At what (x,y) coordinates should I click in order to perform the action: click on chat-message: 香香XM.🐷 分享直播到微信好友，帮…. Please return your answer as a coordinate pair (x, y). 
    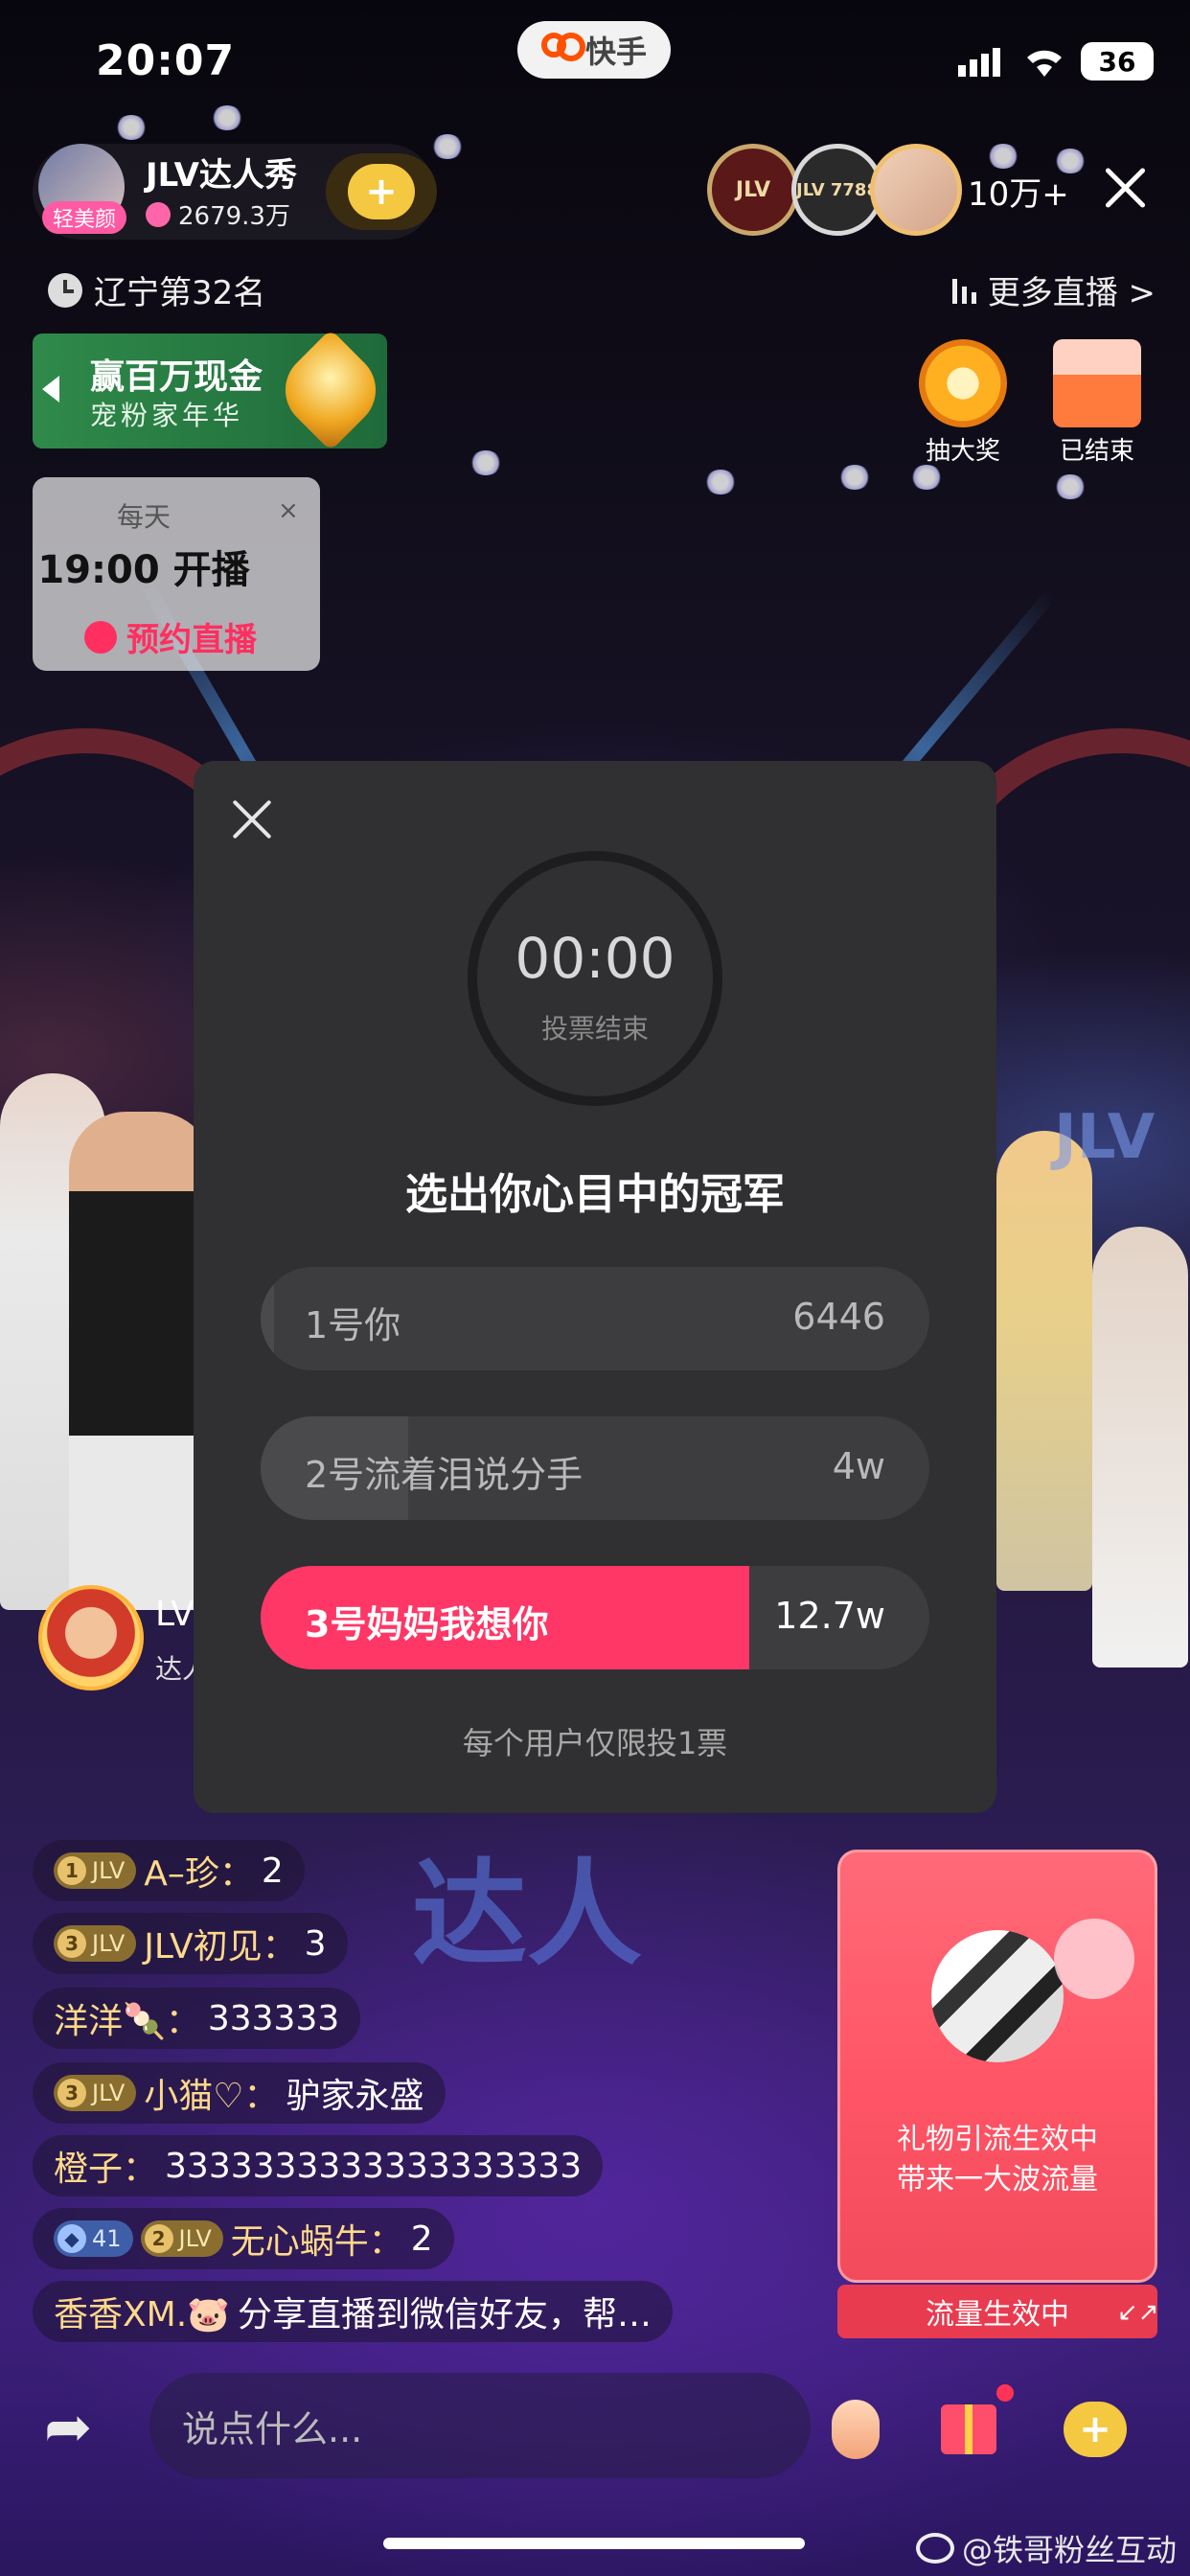
    Looking at the image, I should click on (354, 2311).